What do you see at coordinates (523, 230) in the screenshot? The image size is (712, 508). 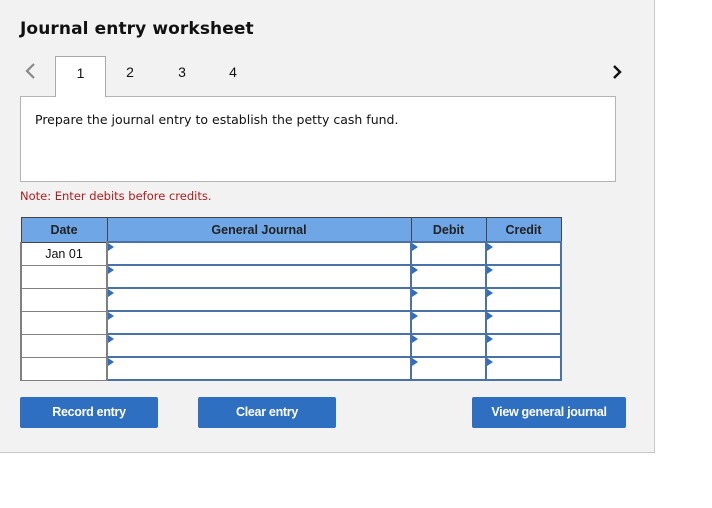 I see `column-header-credit: Credit` at bounding box center [523, 230].